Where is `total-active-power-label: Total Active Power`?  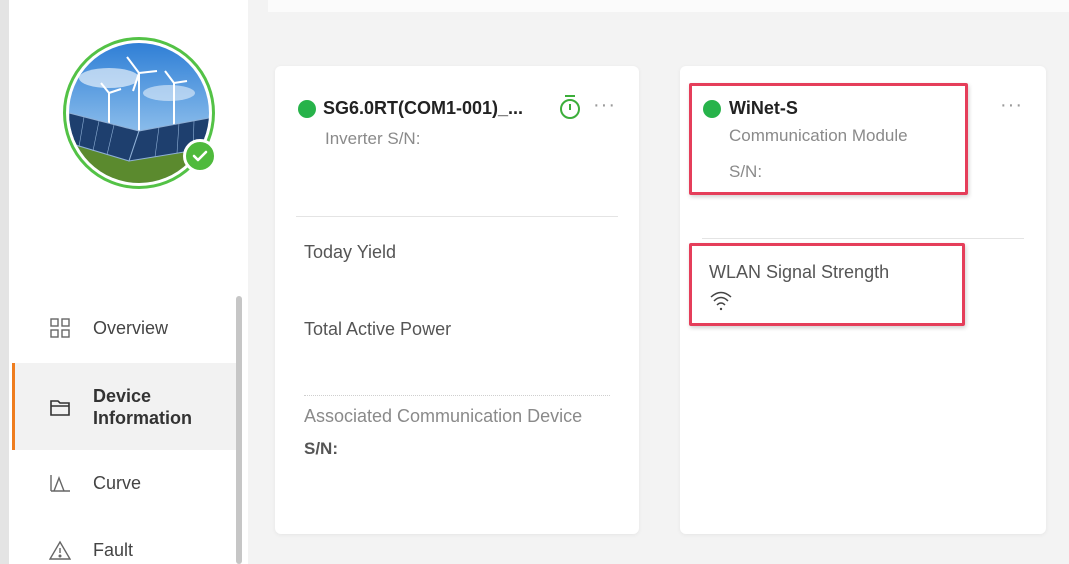 total-active-power-label: Total Active Power is located at coordinates (378, 329).